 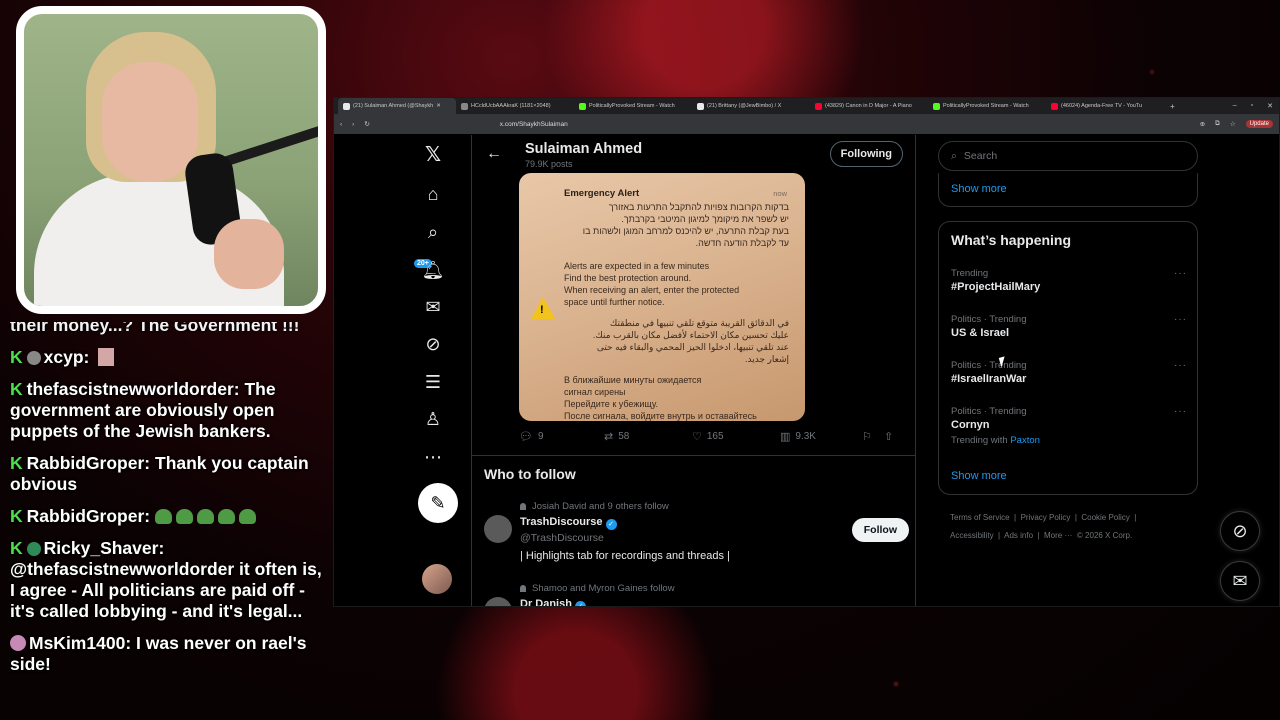 What do you see at coordinates (511, 106) in the screenshot?
I see `tab-title: HCcldUcbAAAkraK (1181×2048)` at bounding box center [511, 106].